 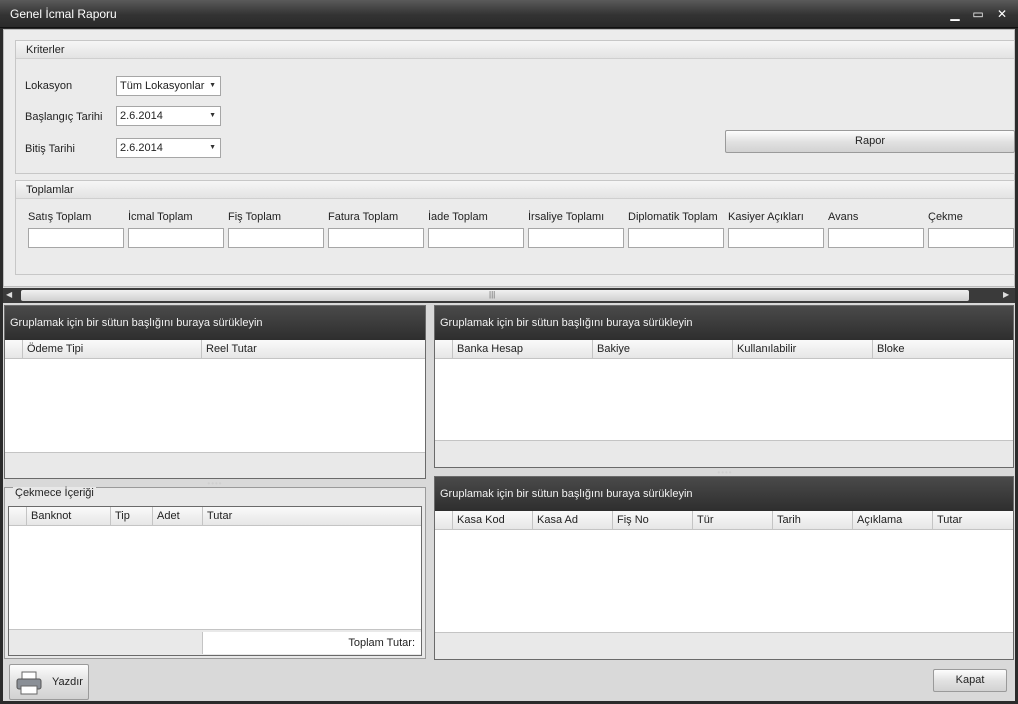 I want to click on location-combo: Tüm Lokasyonlar ▼, so click(x=168, y=86).